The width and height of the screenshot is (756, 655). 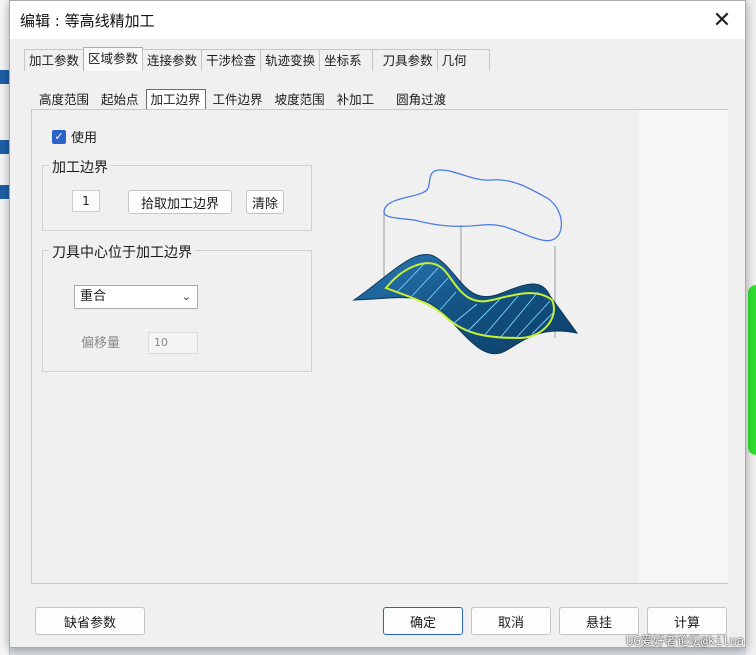 I want to click on calculate-button: 计算, so click(x=687, y=621).